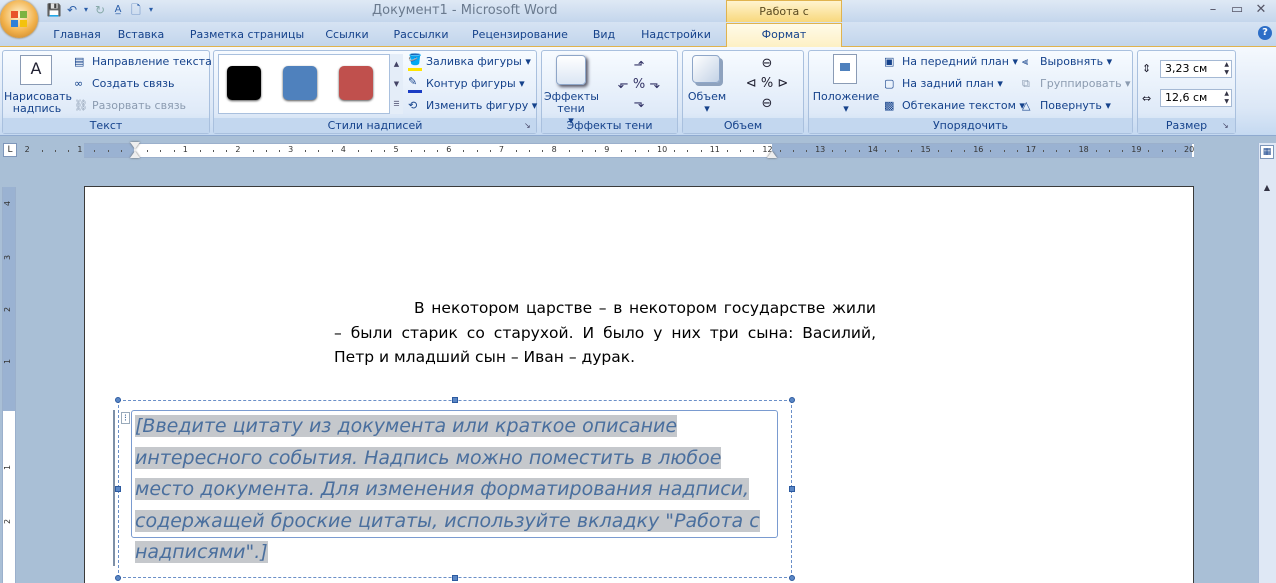  Describe the element at coordinates (9, 385) in the screenshot. I see `vertical-ruler: 4 3 2 1 1 2` at that location.